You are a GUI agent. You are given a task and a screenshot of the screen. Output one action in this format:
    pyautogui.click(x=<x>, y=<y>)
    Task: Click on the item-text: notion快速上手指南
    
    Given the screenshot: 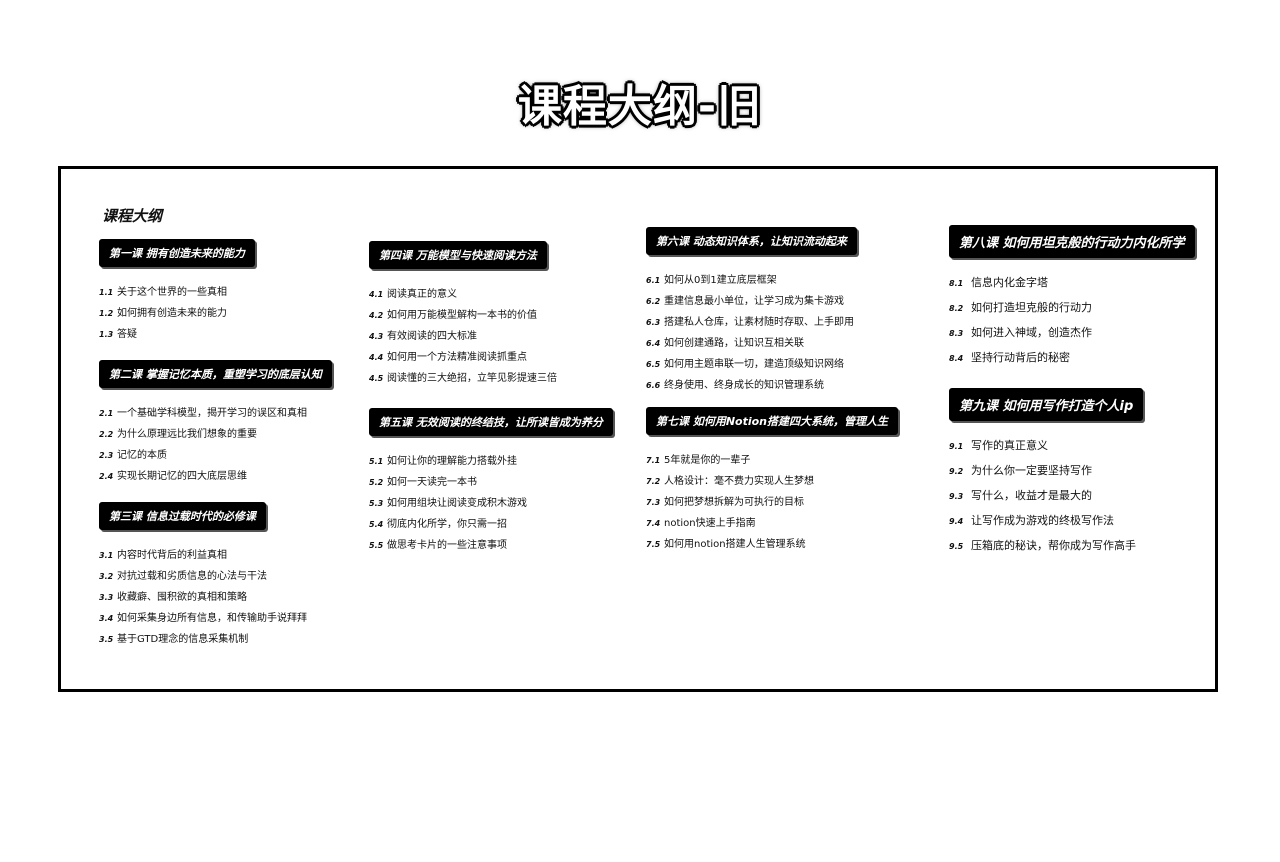 What is the action you would take?
    pyautogui.click(x=710, y=523)
    